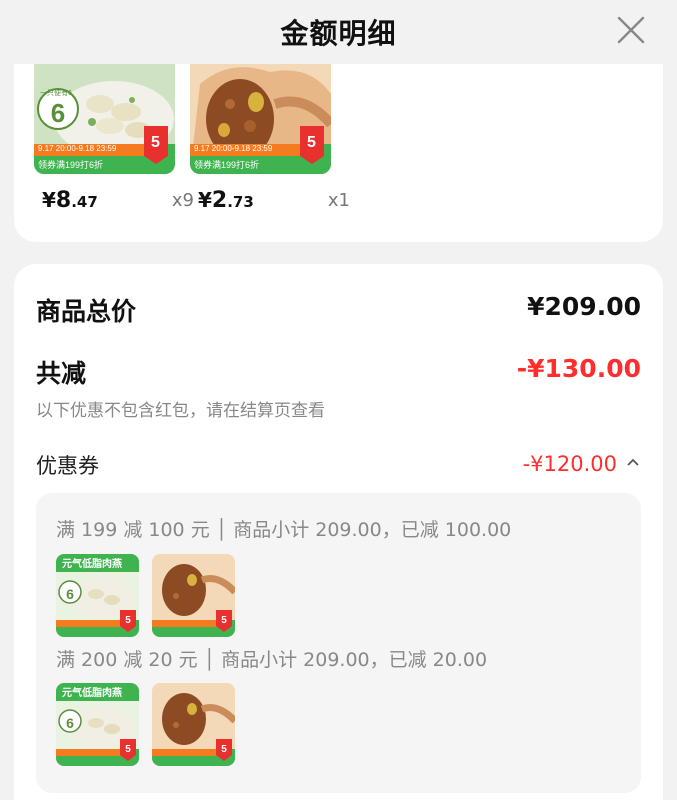 Image resolution: width=677 pixels, height=800 pixels. Describe the element at coordinates (260, 119) in the screenshot. I see `zongzi-product-image: 9.17 20:00-9.18 23:59 领券满199打6折 5` at that location.